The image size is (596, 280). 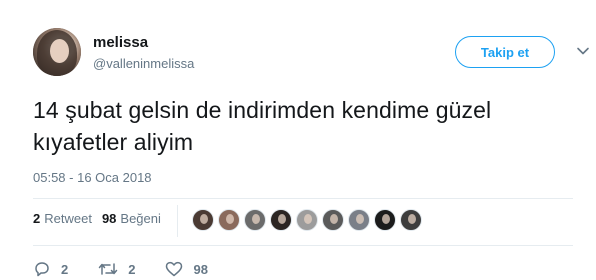 What do you see at coordinates (37, 218) in the screenshot?
I see `retweet-stat-count: 2` at bounding box center [37, 218].